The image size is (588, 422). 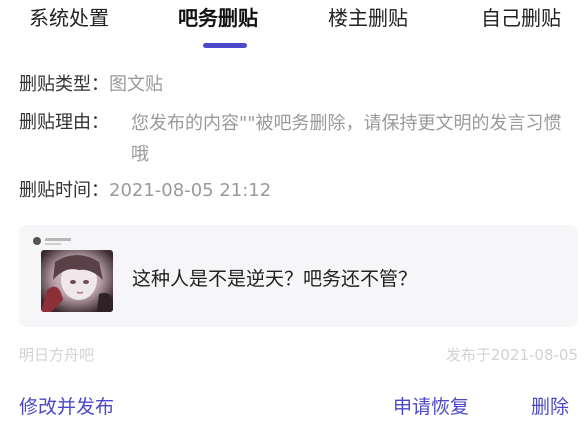 I want to click on post-title: 这种人是不是逆天？吧务还不管？, so click(x=275, y=279).